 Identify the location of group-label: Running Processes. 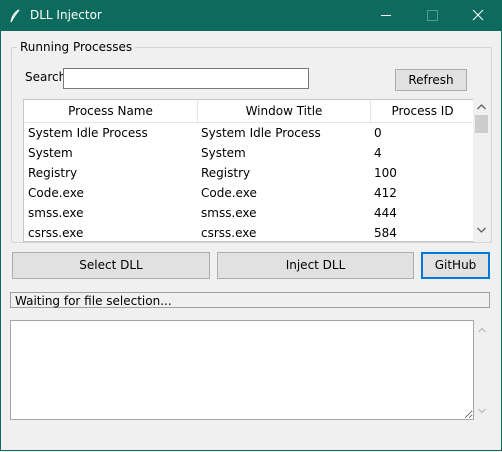
(76, 47).